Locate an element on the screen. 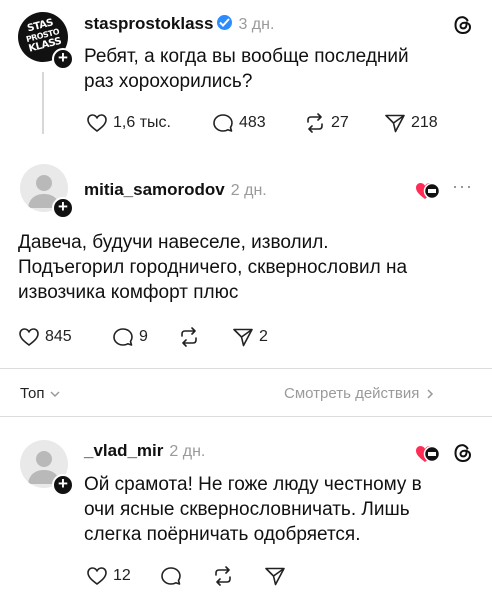  comment-count: 9 is located at coordinates (143, 336).